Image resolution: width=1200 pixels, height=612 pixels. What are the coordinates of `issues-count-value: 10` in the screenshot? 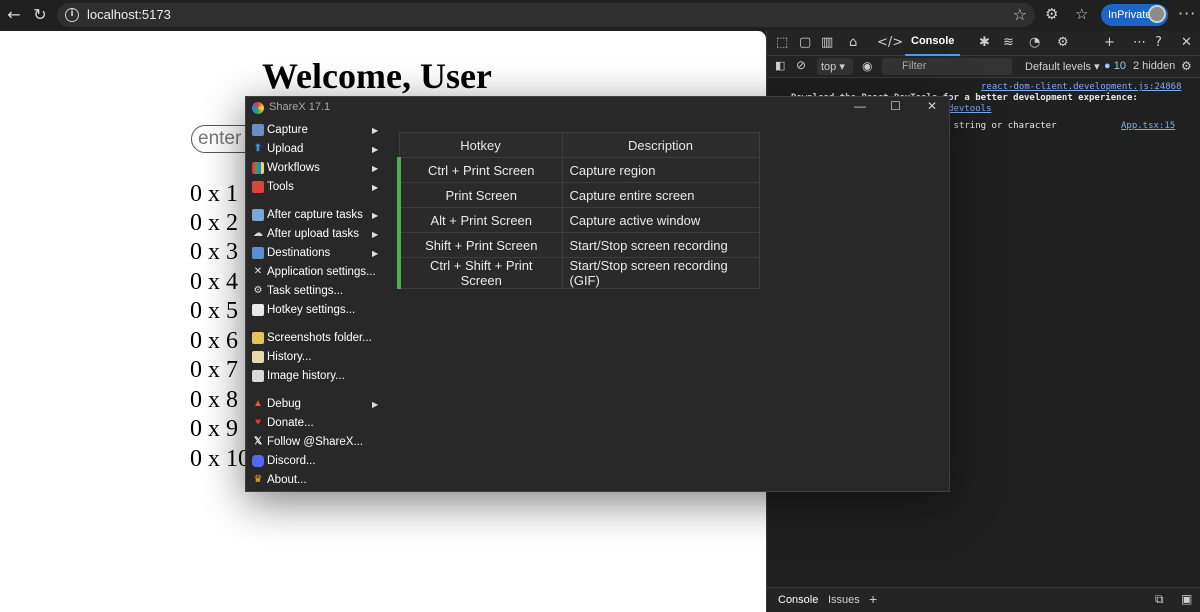 It's located at (1119, 66).